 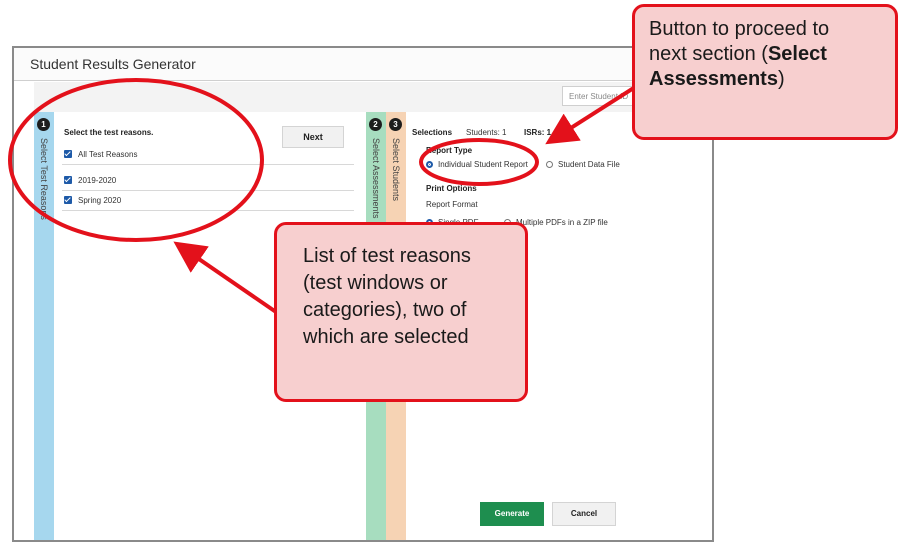 I want to click on callout-bold-text: Select, so click(x=797, y=54).